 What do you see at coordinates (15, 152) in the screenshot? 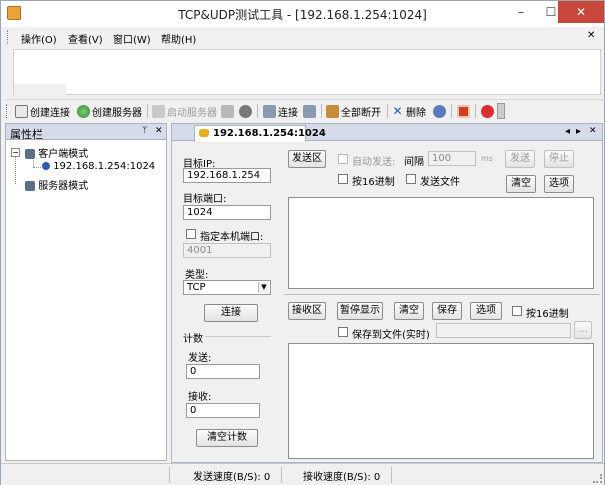
I see `tree-expand-icon: −` at bounding box center [15, 152].